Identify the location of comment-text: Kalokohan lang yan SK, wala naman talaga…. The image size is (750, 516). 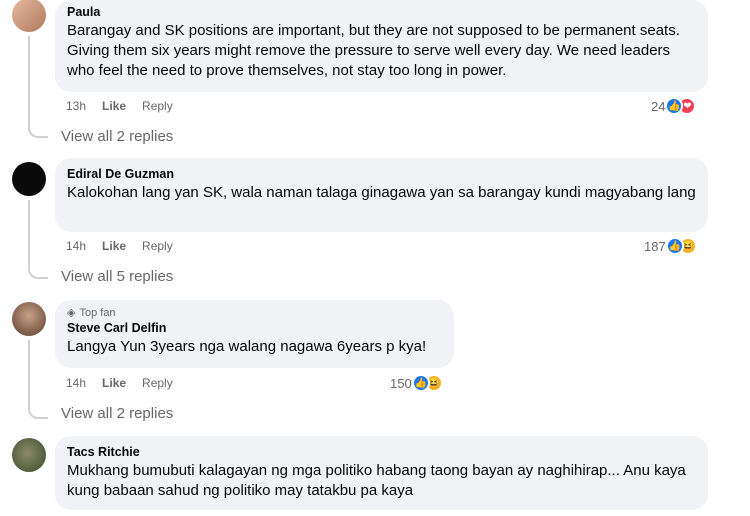
(381, 192).